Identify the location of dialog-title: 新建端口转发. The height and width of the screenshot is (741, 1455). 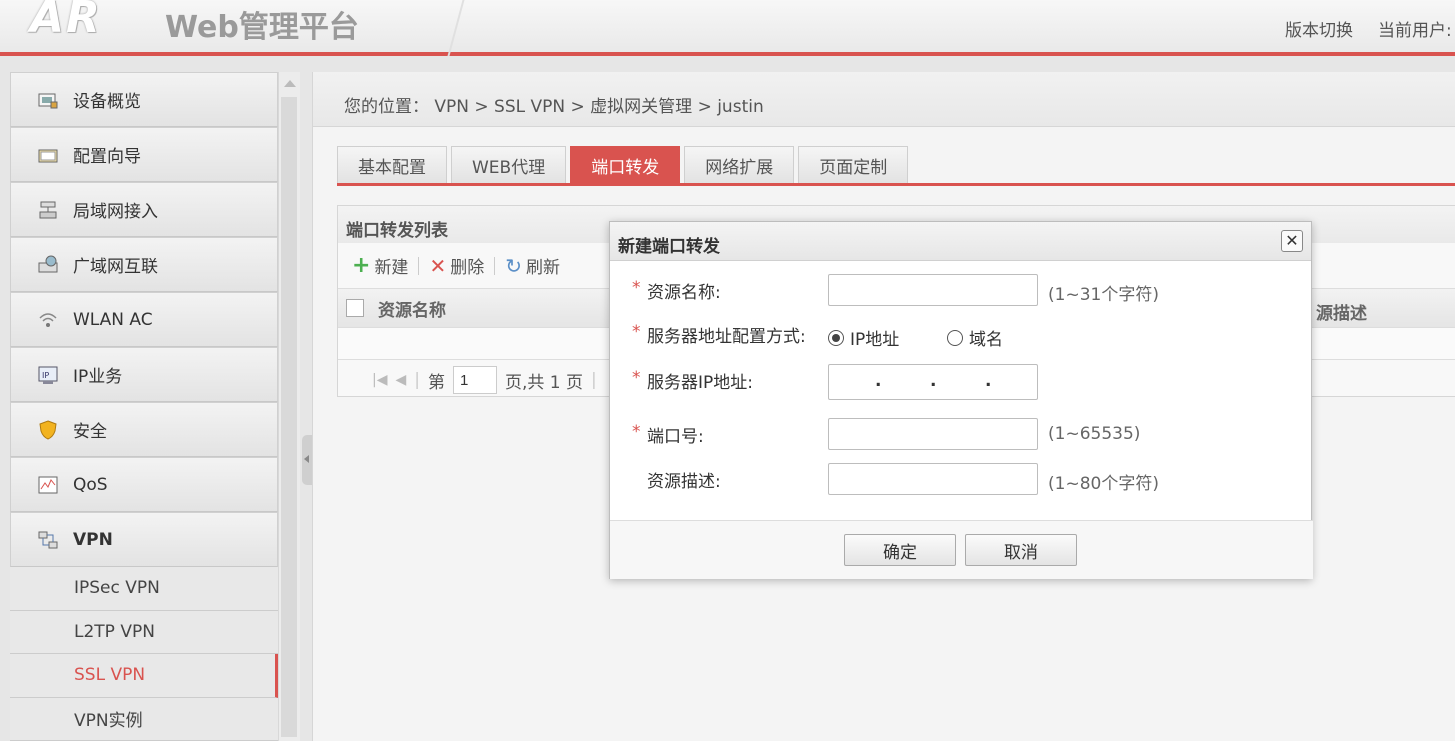
(669, 247).